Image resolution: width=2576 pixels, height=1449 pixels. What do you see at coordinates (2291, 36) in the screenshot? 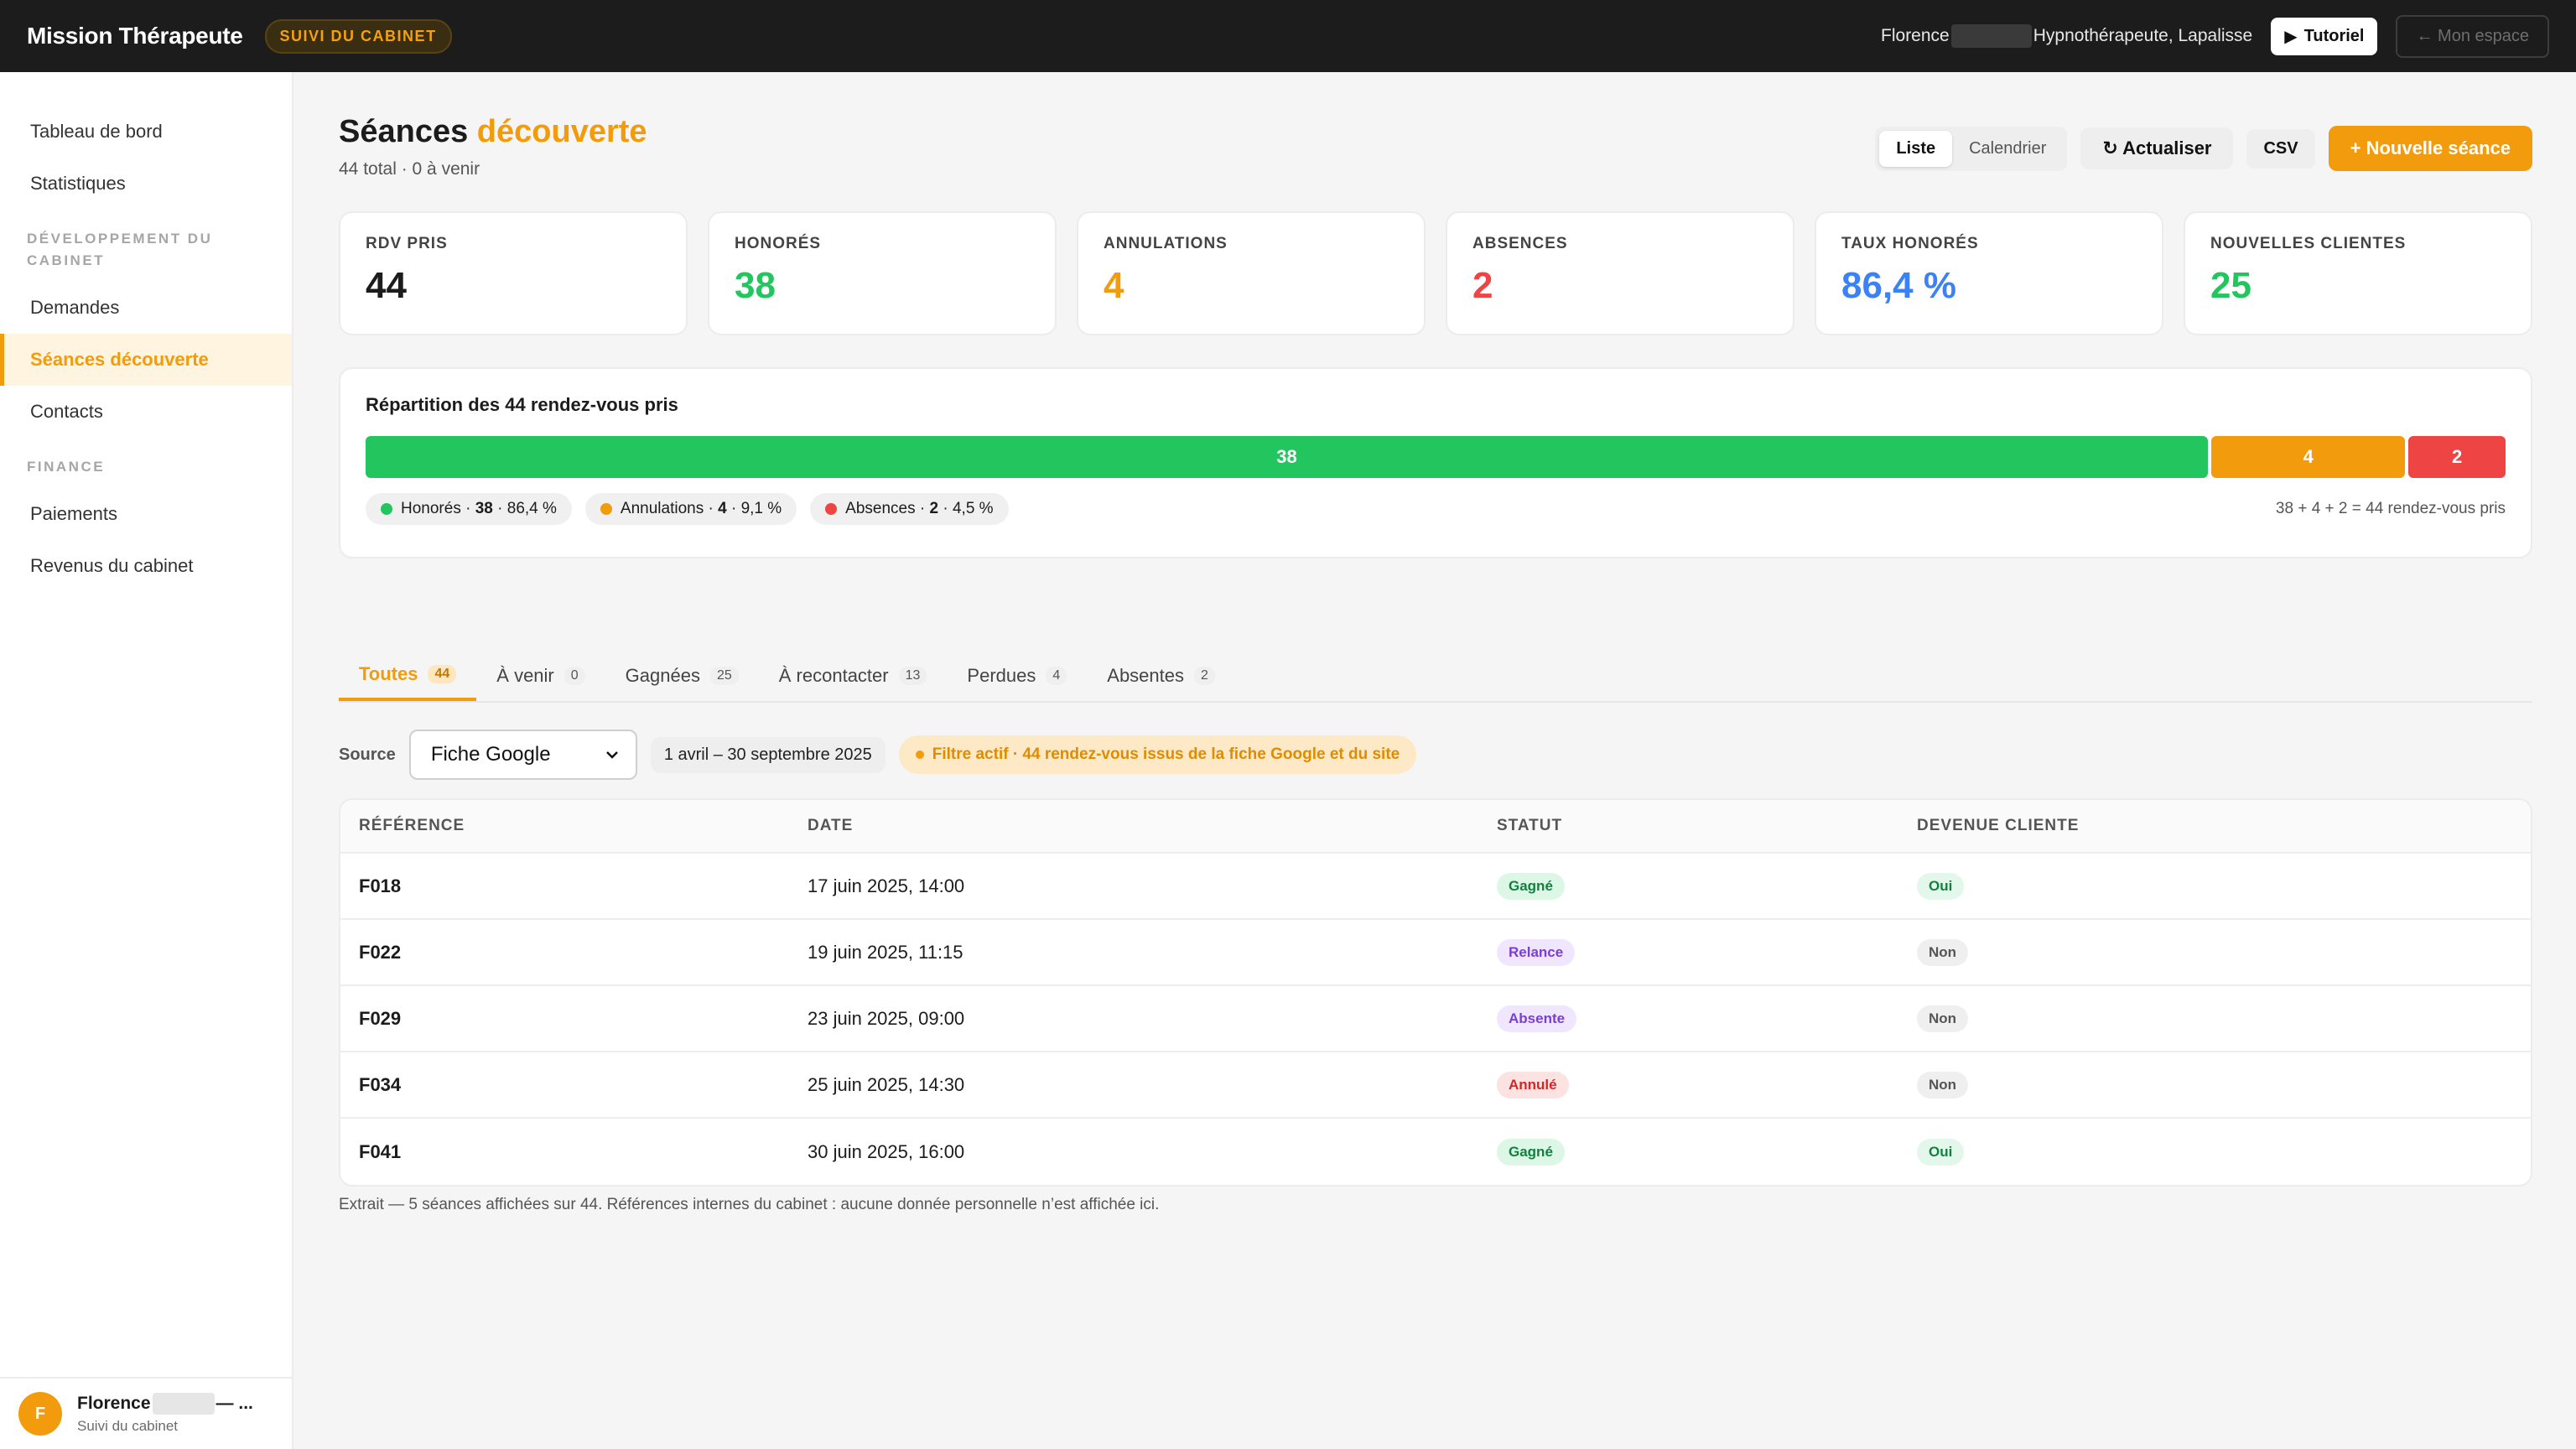
I see `play-icon: ▶` at bounding box center [2291, 36].